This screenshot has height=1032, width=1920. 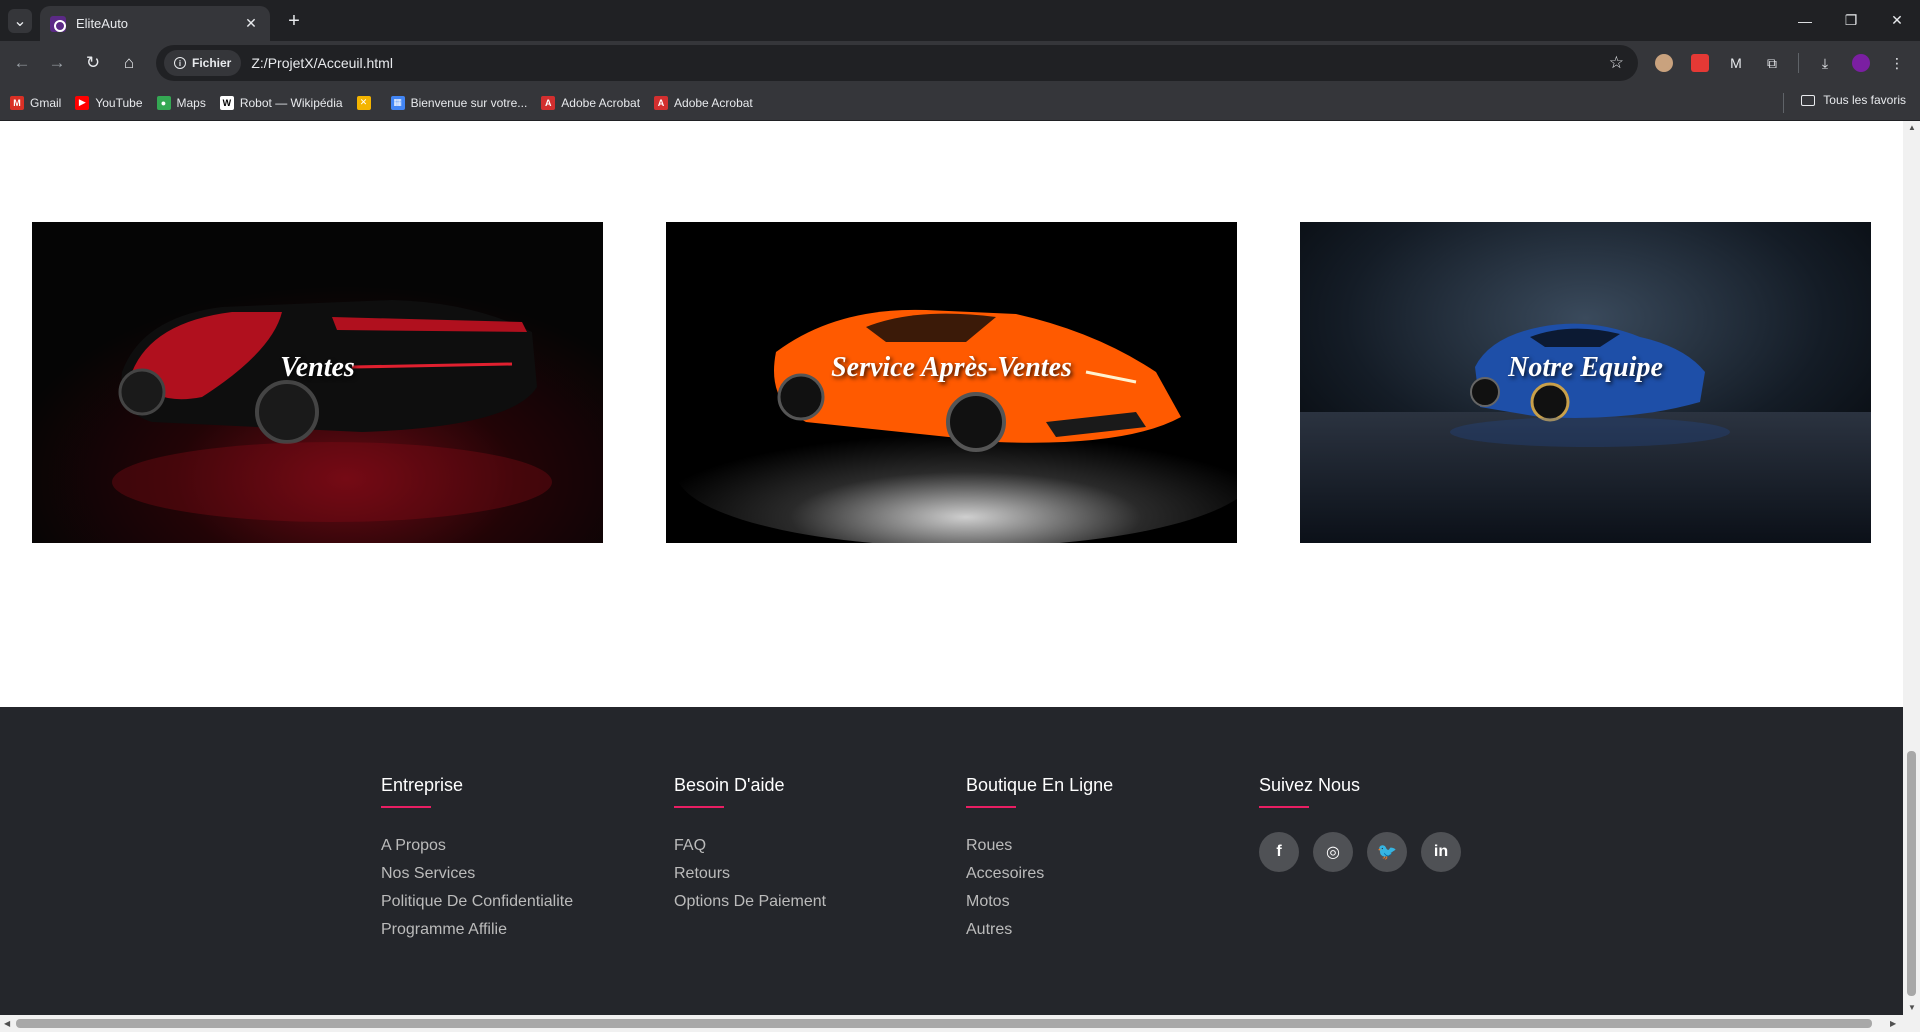 What do you see at coordinates (251, 24) in the screenshot?
I see `close-tab-icon: ✕` at bounding box center [251, 24].